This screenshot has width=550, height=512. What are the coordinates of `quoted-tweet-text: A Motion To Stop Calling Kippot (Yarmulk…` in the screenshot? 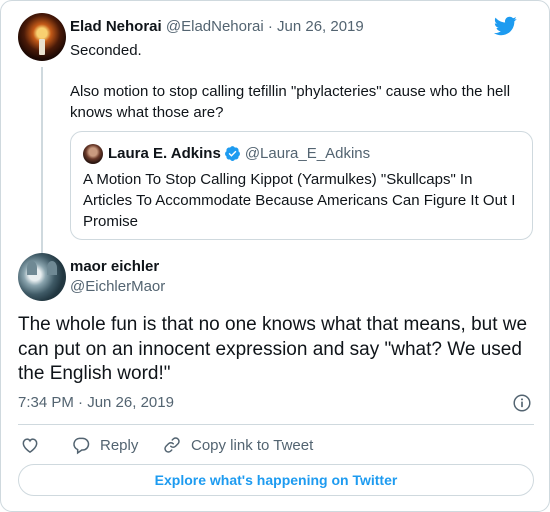 It's located at (299, 200).